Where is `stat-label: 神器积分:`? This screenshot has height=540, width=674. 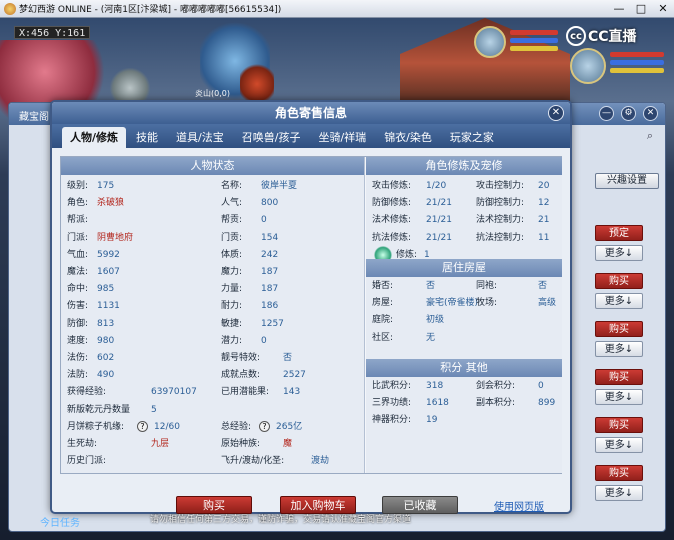 stat-label: 神器积分: is located at coordinates (392, 420).